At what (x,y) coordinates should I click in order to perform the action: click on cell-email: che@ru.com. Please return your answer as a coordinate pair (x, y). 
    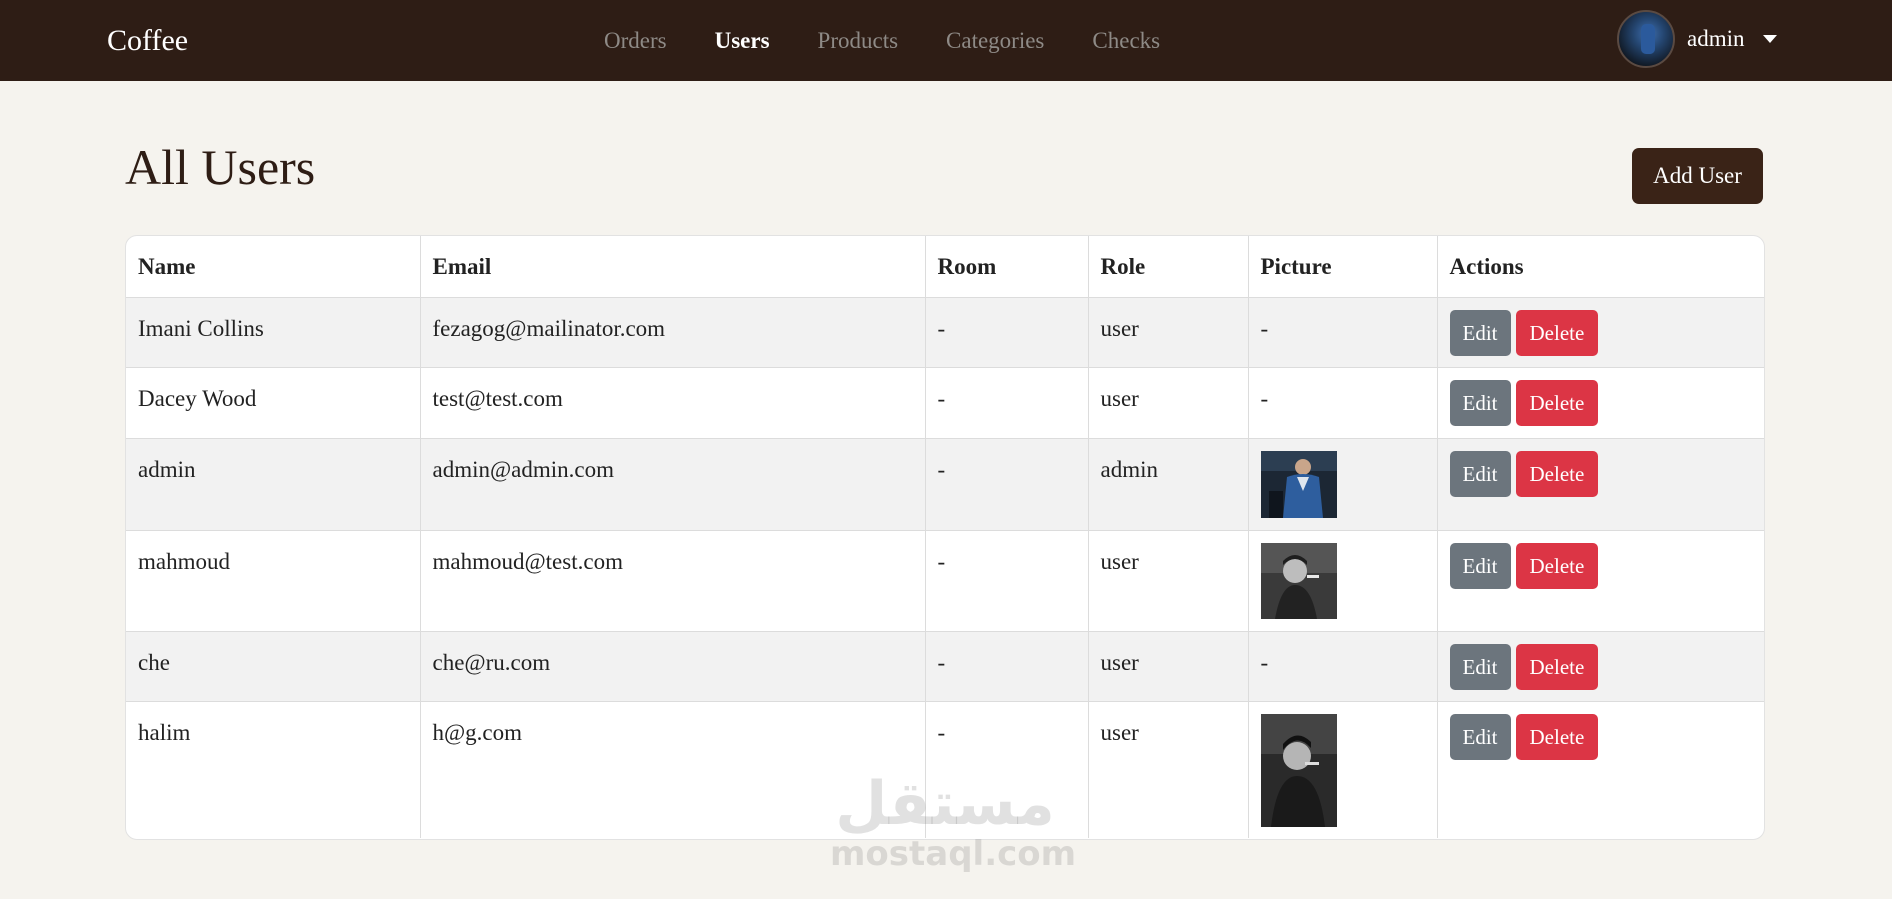
    Looking at the image, I should click on (673, 666).